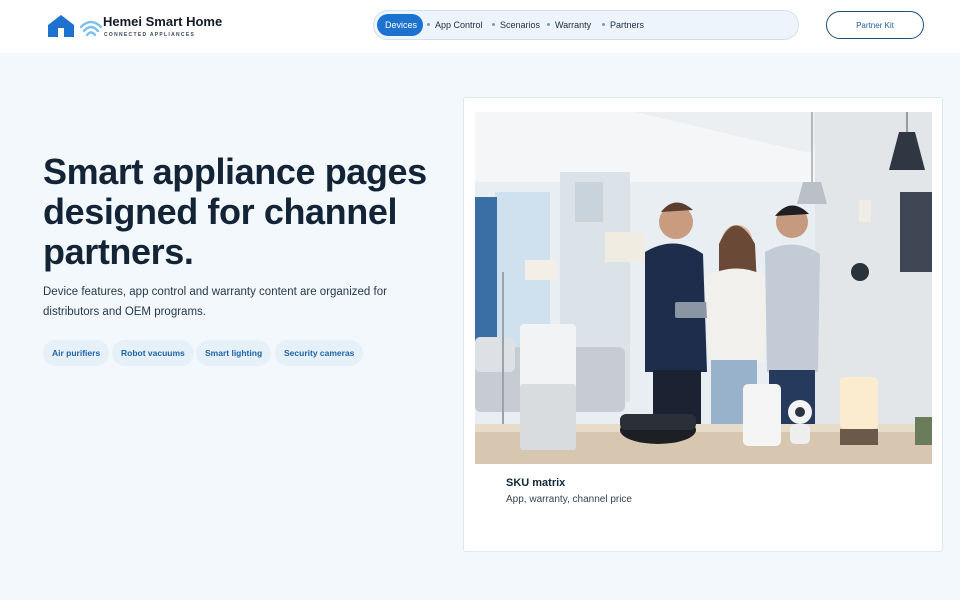 The image size is (960, 600). Describe the element at coordinates (569, 499) in the screenshot. I see `card-subtitle: App, warranty, channel price` at that location.